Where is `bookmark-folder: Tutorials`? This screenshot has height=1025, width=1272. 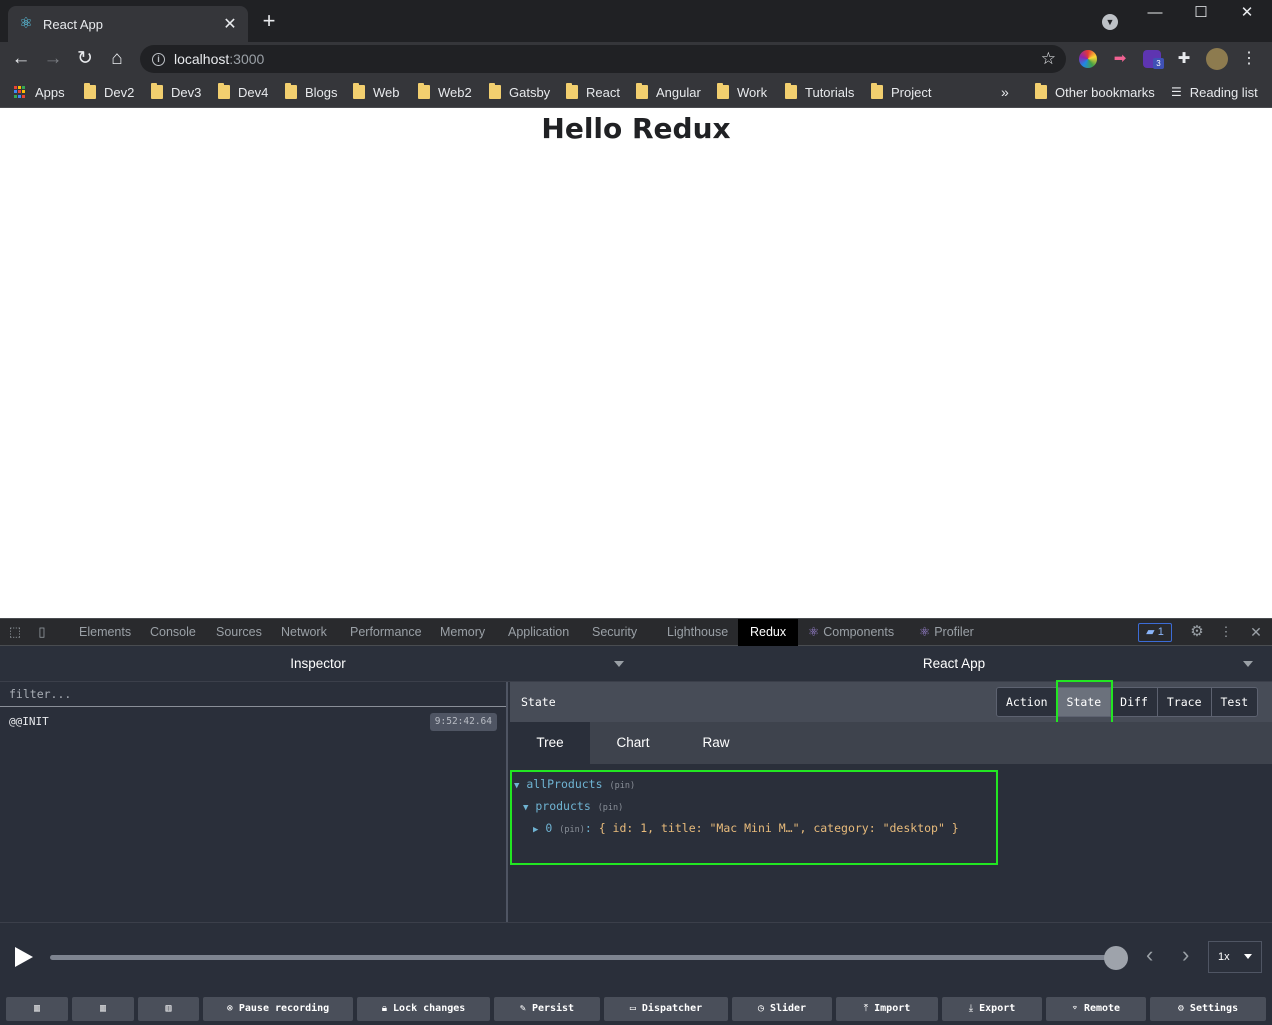
bookmark-folder: Tutorials is located at coordinates (819, 92).